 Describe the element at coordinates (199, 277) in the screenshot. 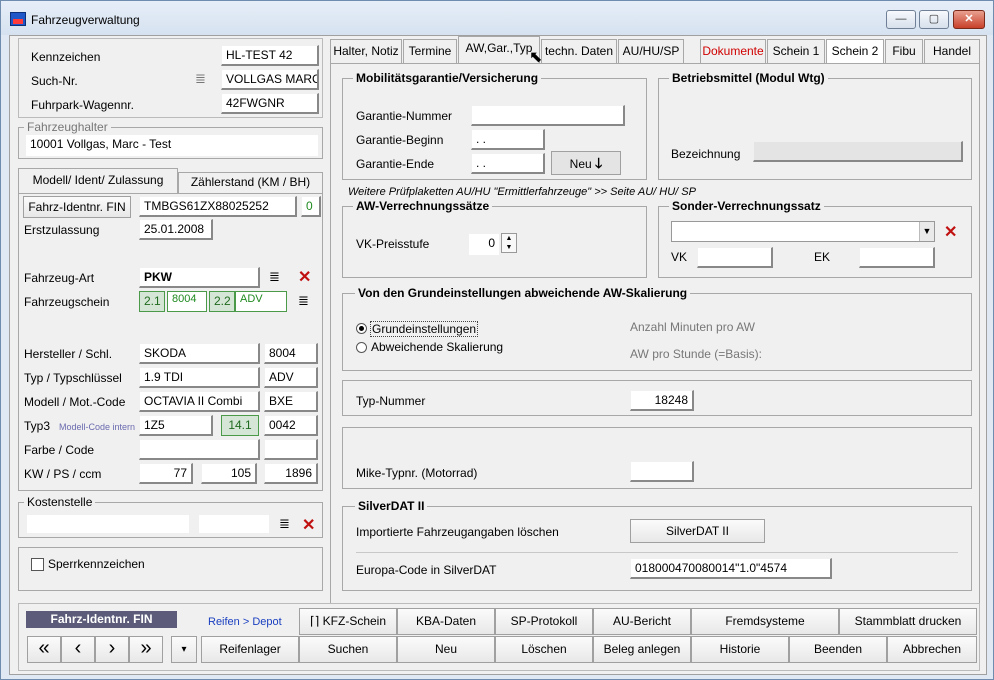

I see `fahrzeugart-field: PKW` at that location.